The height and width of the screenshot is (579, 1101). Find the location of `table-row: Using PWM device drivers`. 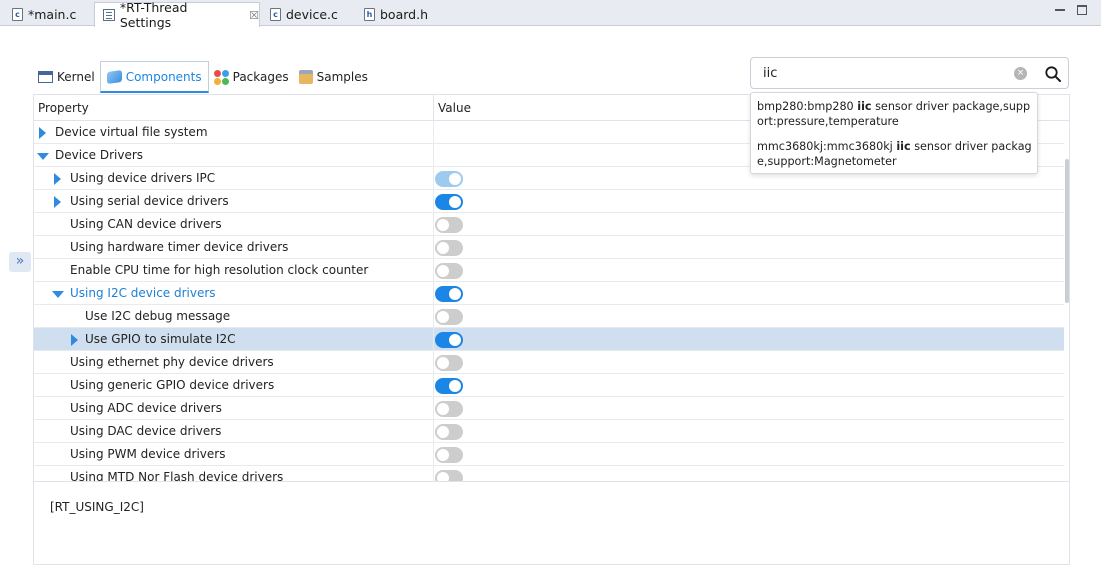

table-row: Using PWM device drivers is located at coordinates (549, 454).